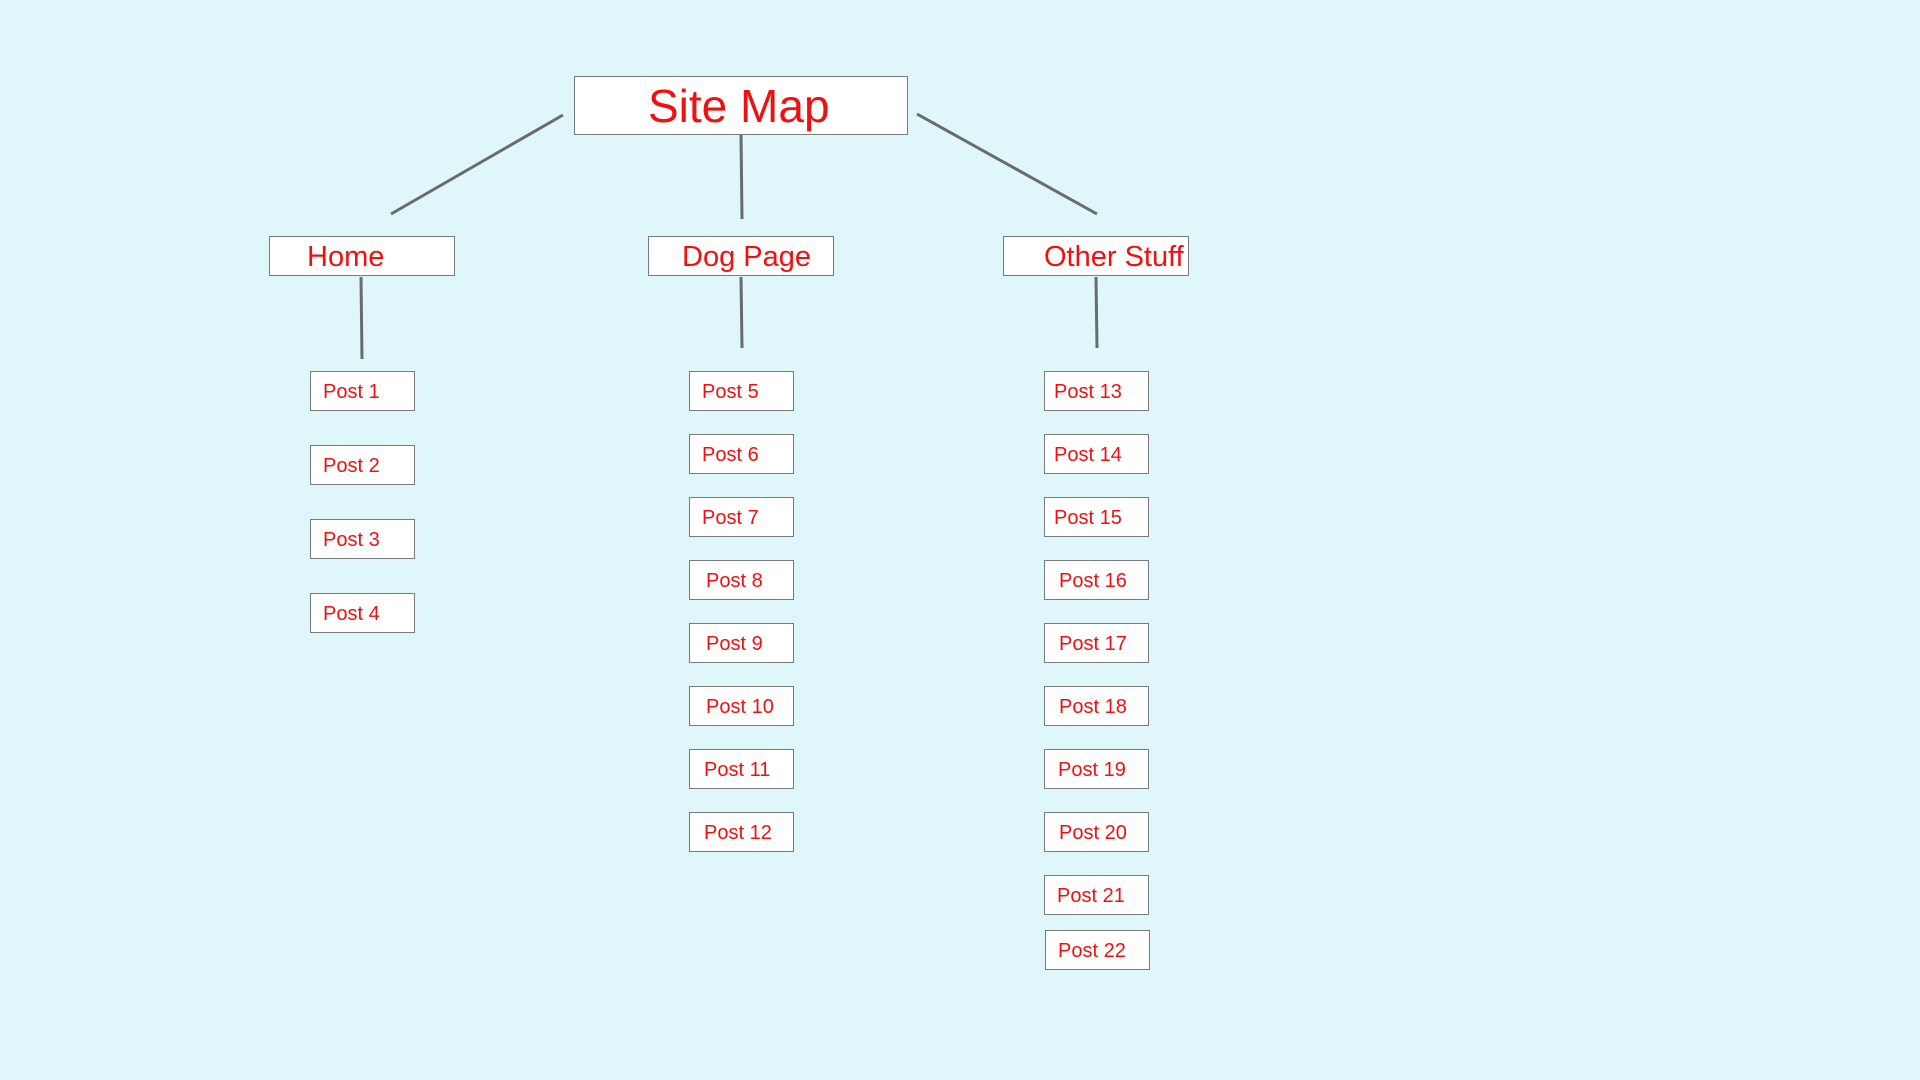 The height and width of the screenshot is (1080, 1920). What do you see at coordinates (351, 540) in the screenshot?
I see `post-label: Post 3` at bounding box center [351, 540].